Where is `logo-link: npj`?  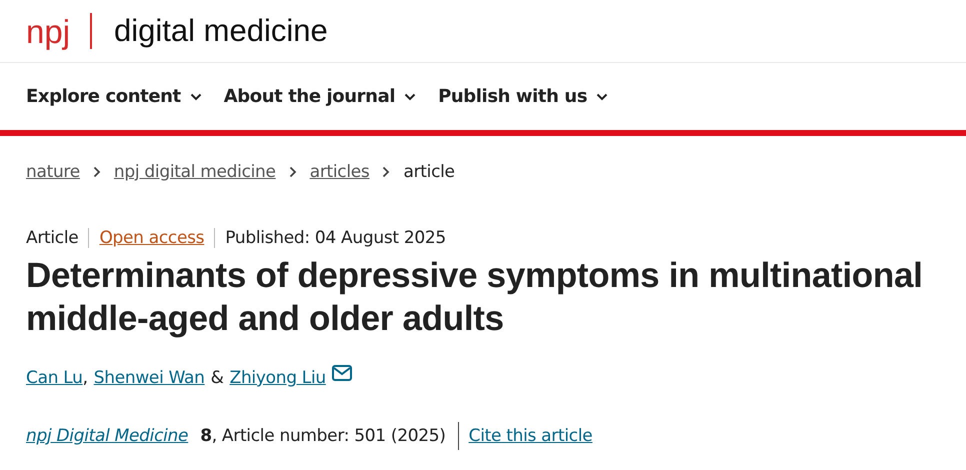
logo-link: npj is located at coordinates (48, 31).